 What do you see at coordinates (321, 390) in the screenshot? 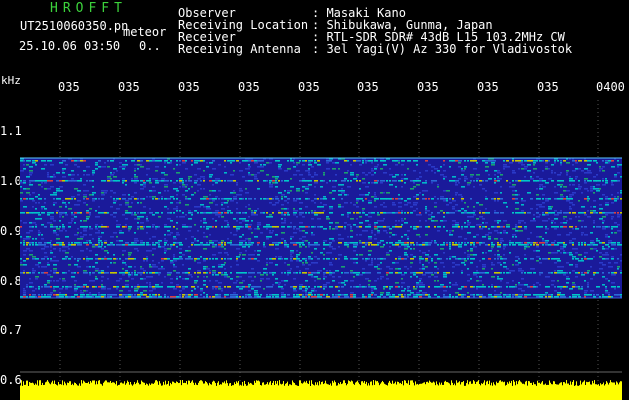
I see `signal-level-bar` at bounding box center [321, 390].